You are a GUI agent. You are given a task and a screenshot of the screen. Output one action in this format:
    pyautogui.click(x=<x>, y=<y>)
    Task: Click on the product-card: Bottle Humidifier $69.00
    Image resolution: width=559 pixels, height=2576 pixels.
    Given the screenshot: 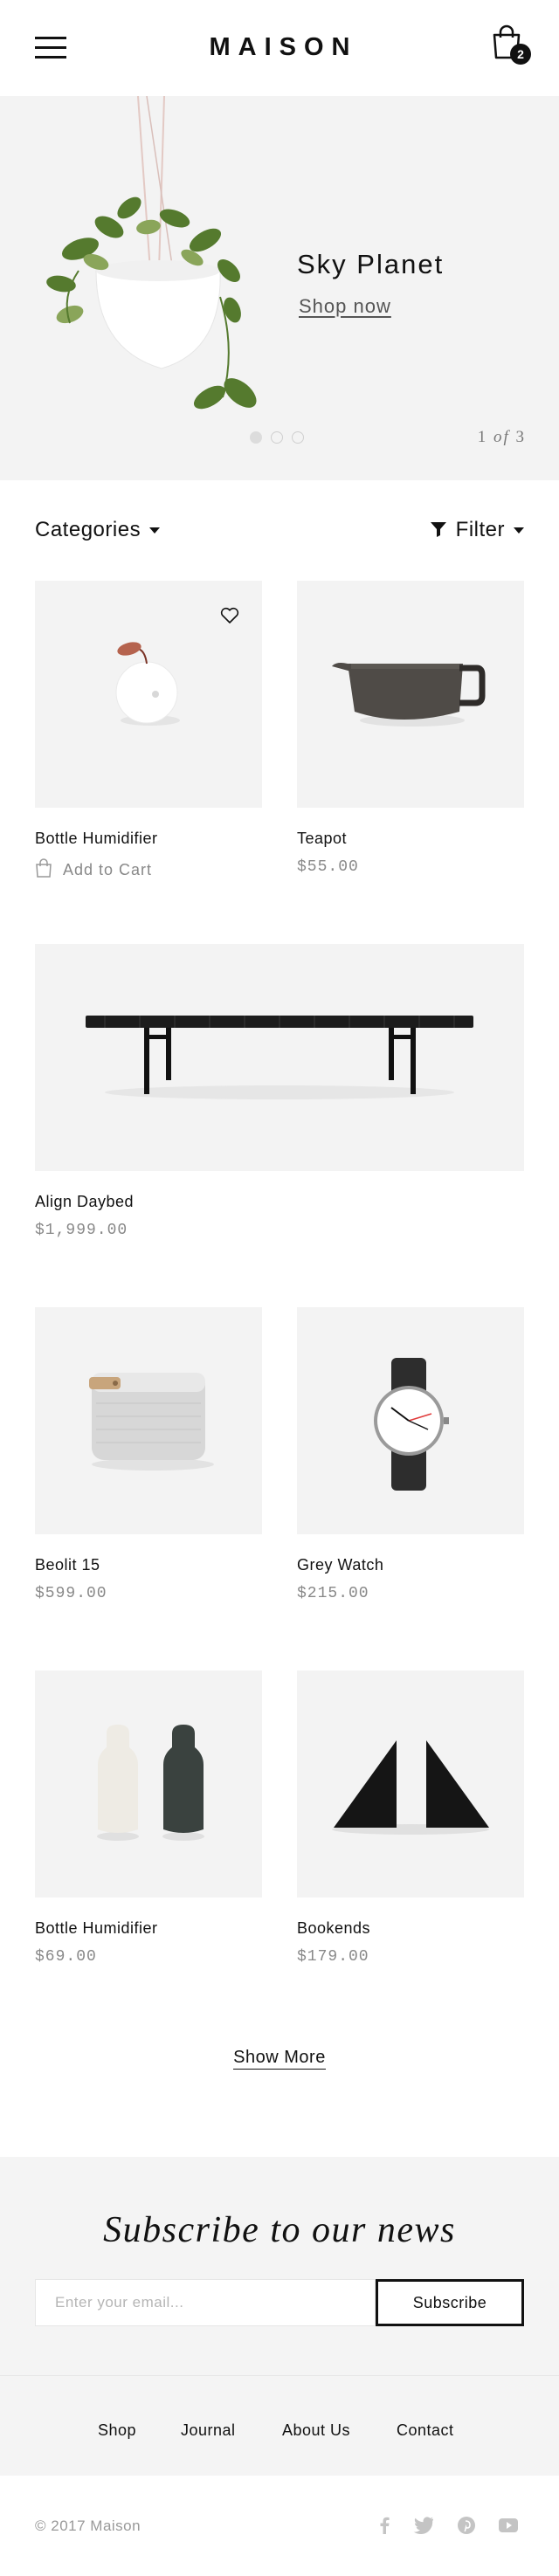 What is the action you would take?
    pyautogui.click(x=148, y=1827)
    